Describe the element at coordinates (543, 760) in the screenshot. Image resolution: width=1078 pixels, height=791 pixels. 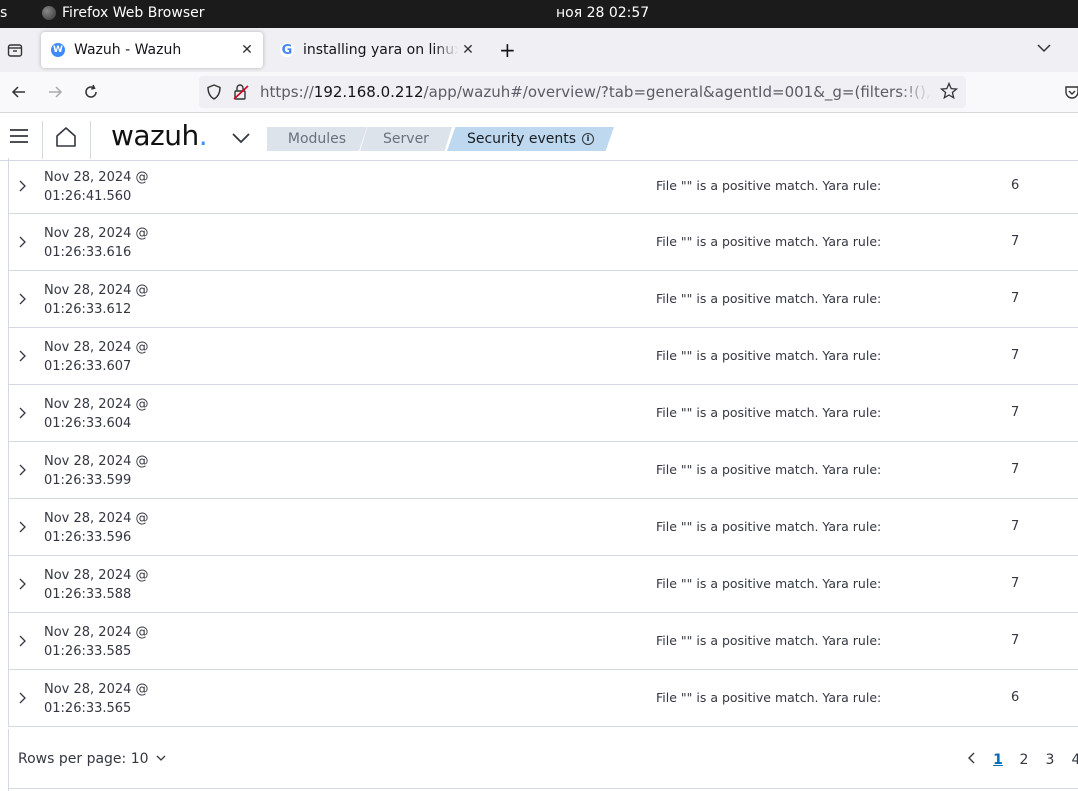
I see `table-pagination: Rows per page: 10 1 2 3 4` at that location.